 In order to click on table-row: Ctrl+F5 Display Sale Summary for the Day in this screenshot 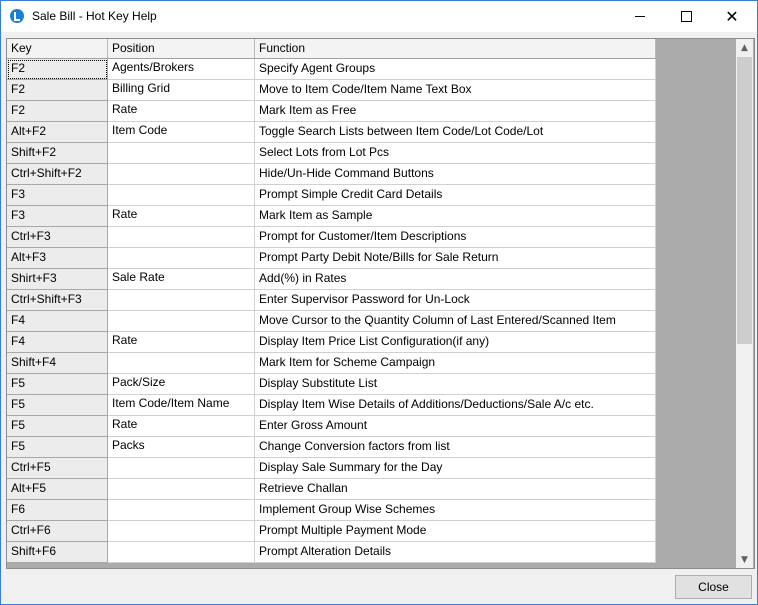, I will do `click(332, 468)`.